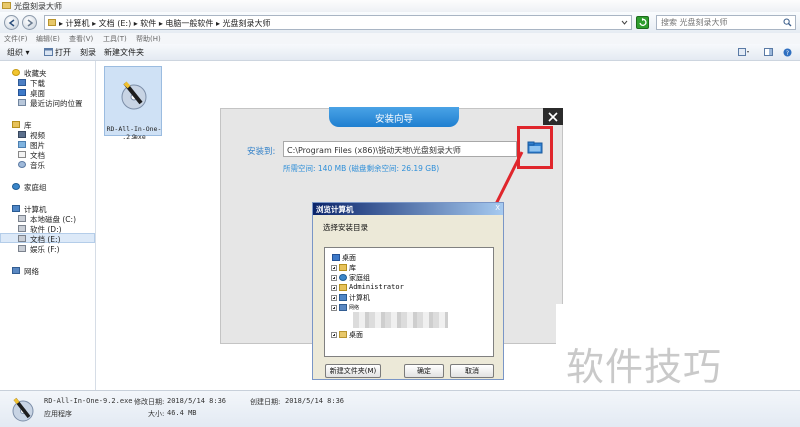  What do you see at coordinates (22, 102) in the screenshot?
I see `recent-places-icon` at bounding box center [22, 102].